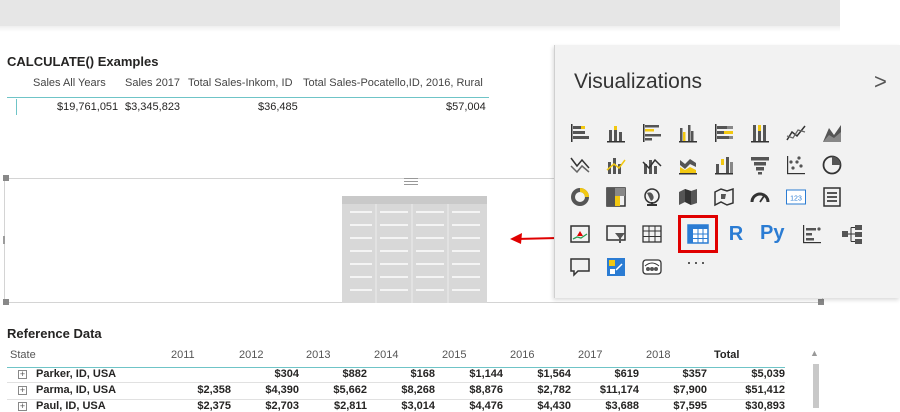 The image size is (900, 412). What do you see at coordinates (832, 133) in the screenshot?
I see `area-chart-icon` at bounding box center [832, 133].